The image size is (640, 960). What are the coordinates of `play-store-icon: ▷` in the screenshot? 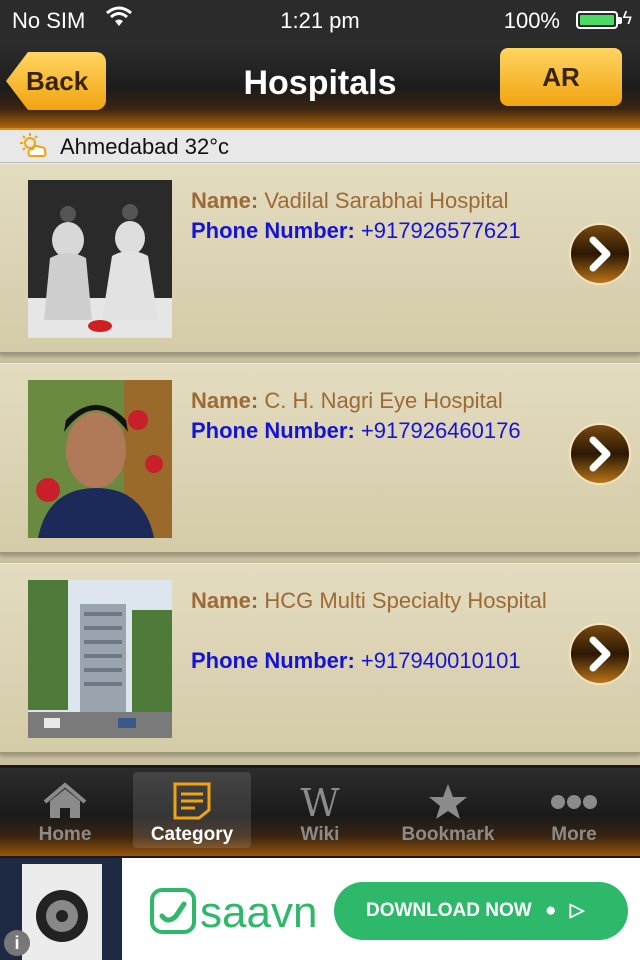 It's located at (577, 910).